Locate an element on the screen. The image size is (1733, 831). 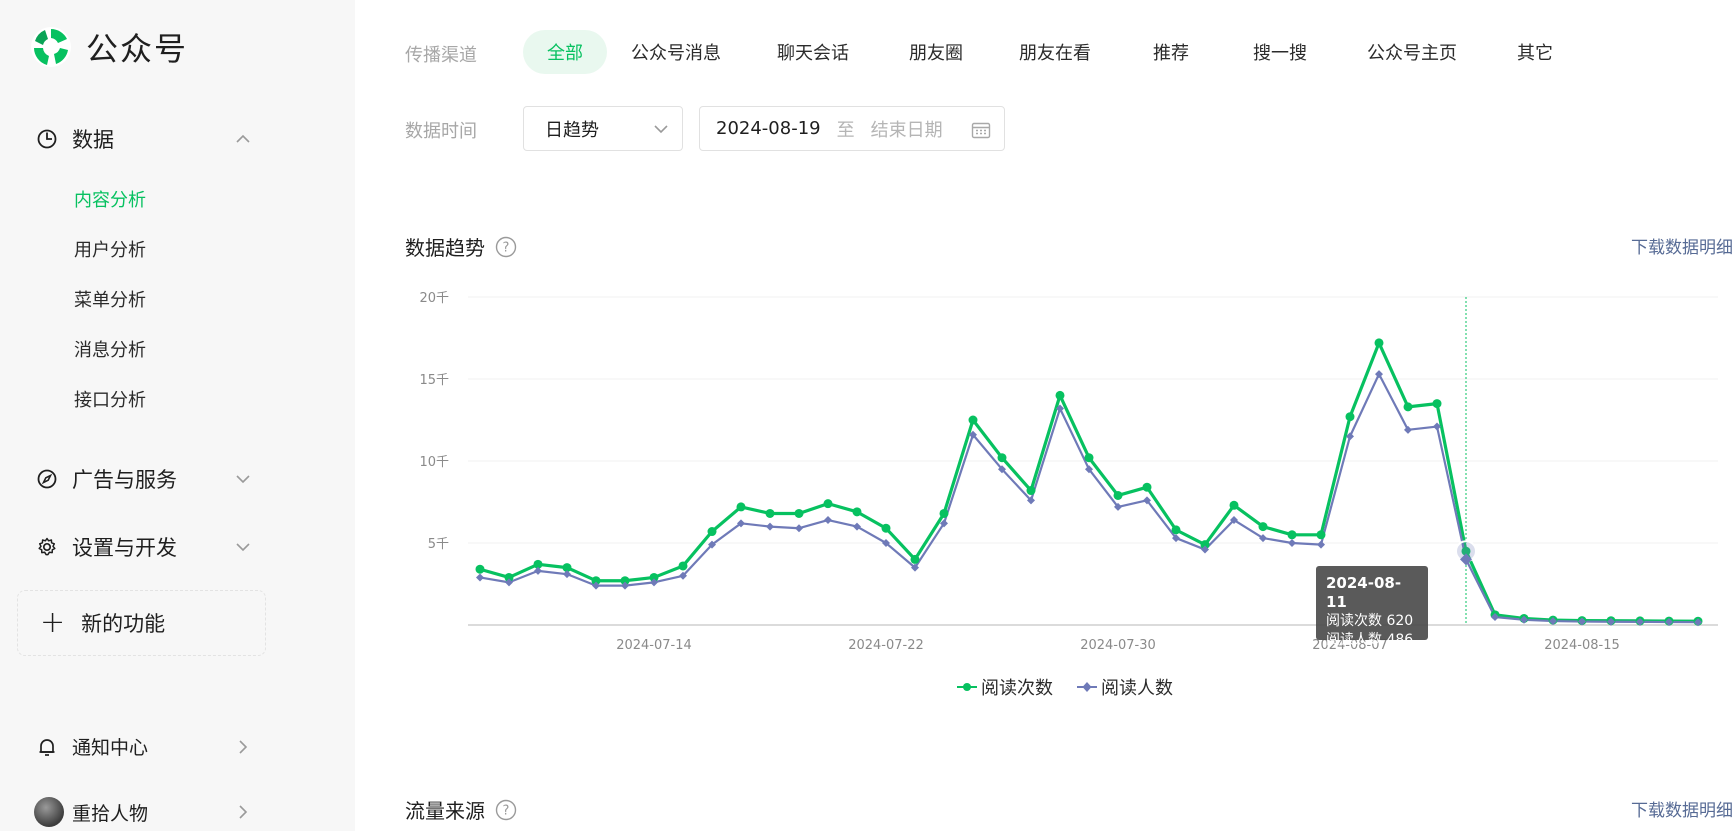
pie-chart-icon is located at coordinates (47, 139).